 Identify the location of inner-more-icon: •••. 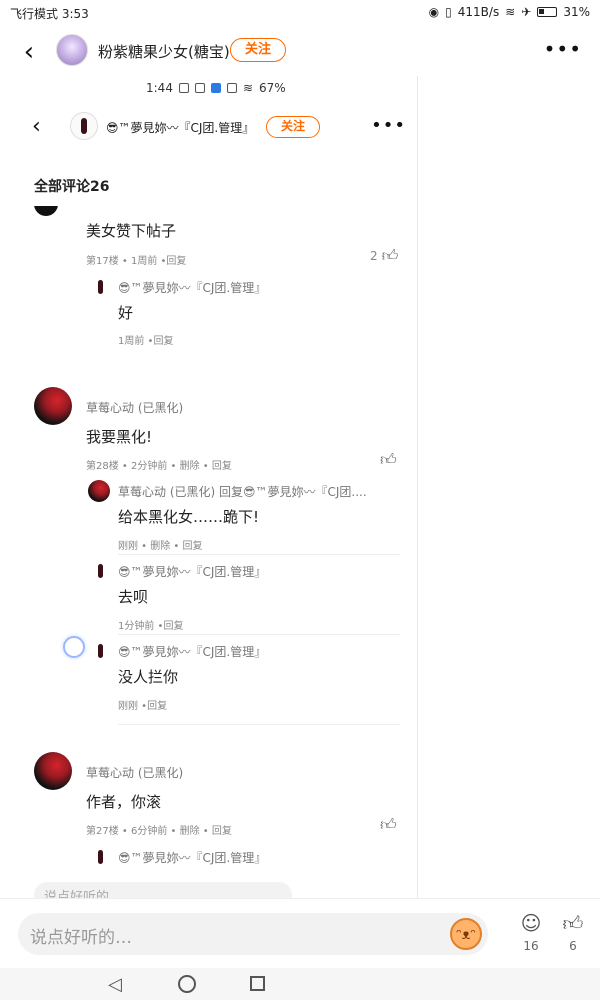
(388, 125).